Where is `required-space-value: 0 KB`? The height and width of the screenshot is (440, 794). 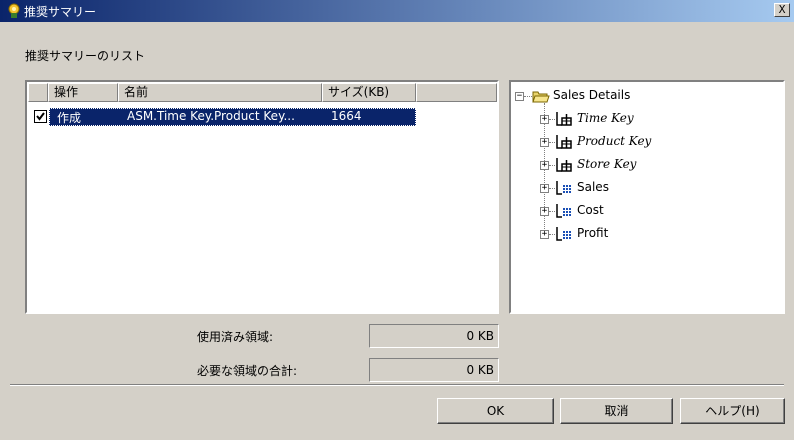
required-space-value: 0 KB is located at coordinates (434, 370).